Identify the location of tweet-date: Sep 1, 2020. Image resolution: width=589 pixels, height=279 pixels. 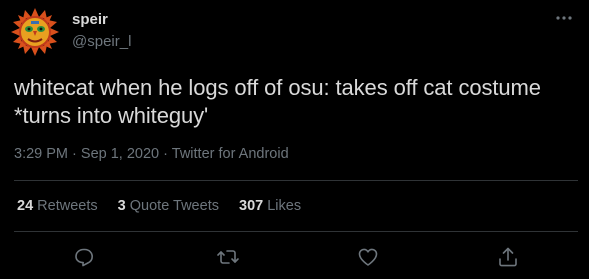
(120, 154).